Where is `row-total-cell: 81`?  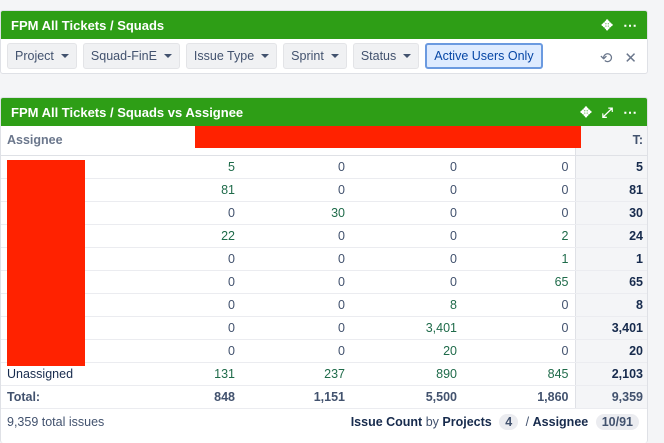
row-total-cell: 81 is located at coordinates (610, 190).